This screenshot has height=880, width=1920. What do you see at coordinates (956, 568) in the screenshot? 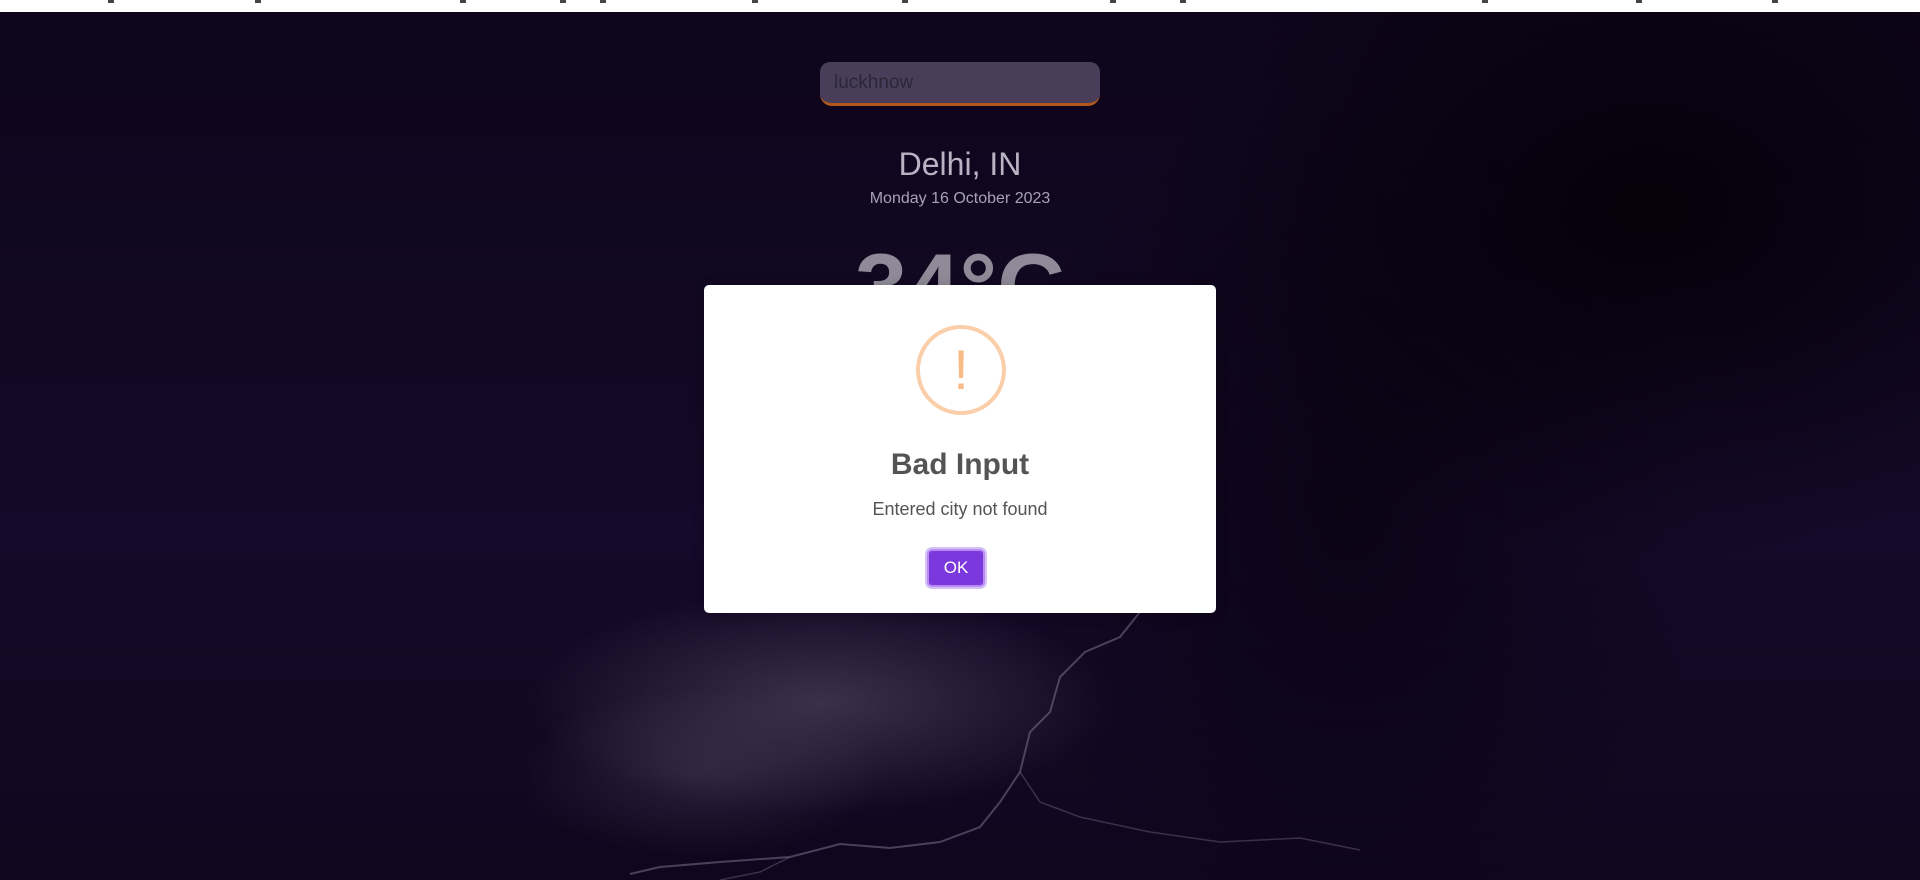
I see `ok-button: OK` at bounding box center [956, 568].